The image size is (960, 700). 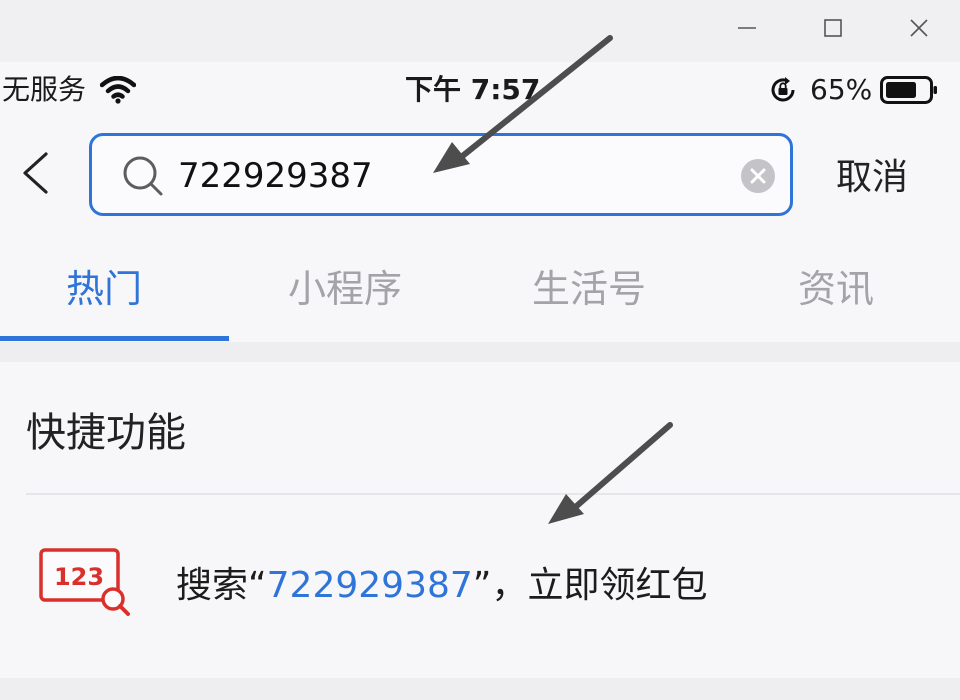 I want to click on status-right: 65%, so click(x=853, y=90).